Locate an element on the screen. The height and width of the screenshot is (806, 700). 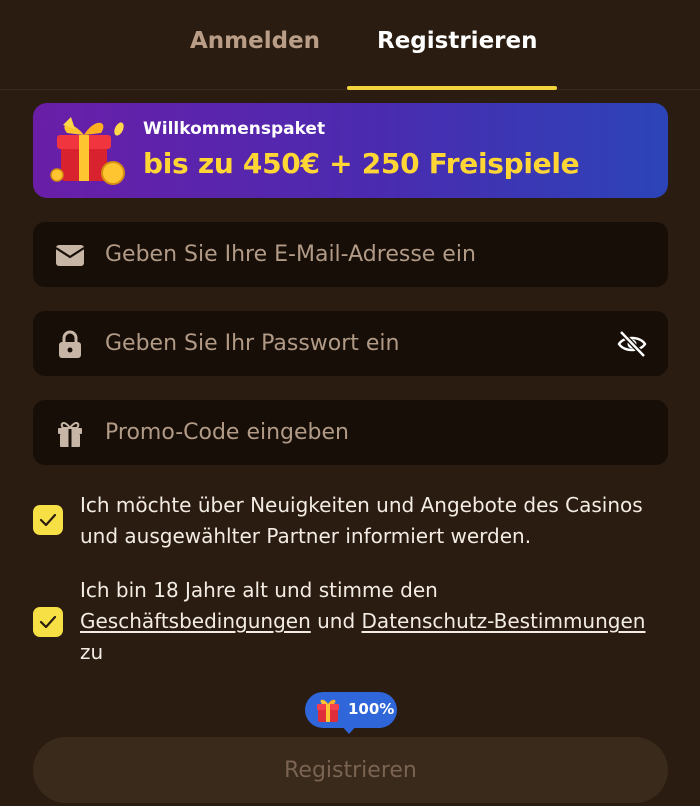
tab-login: Anmelden is located at coordinates (255, 41).